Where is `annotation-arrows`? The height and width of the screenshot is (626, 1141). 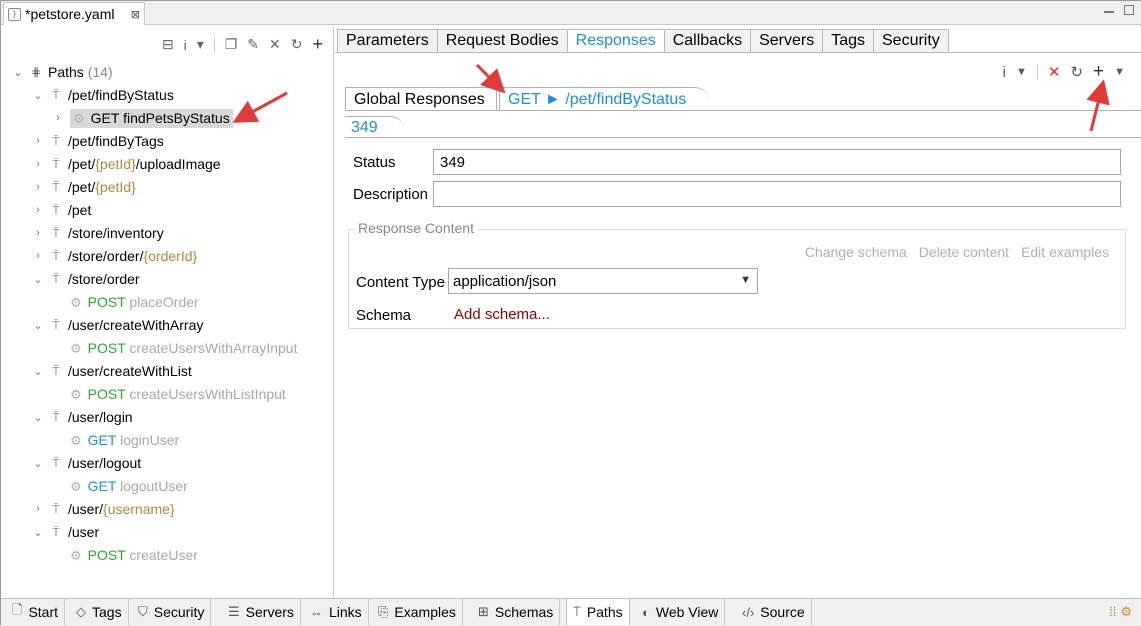 annotation-arrows is located at coordinates (671, 97).